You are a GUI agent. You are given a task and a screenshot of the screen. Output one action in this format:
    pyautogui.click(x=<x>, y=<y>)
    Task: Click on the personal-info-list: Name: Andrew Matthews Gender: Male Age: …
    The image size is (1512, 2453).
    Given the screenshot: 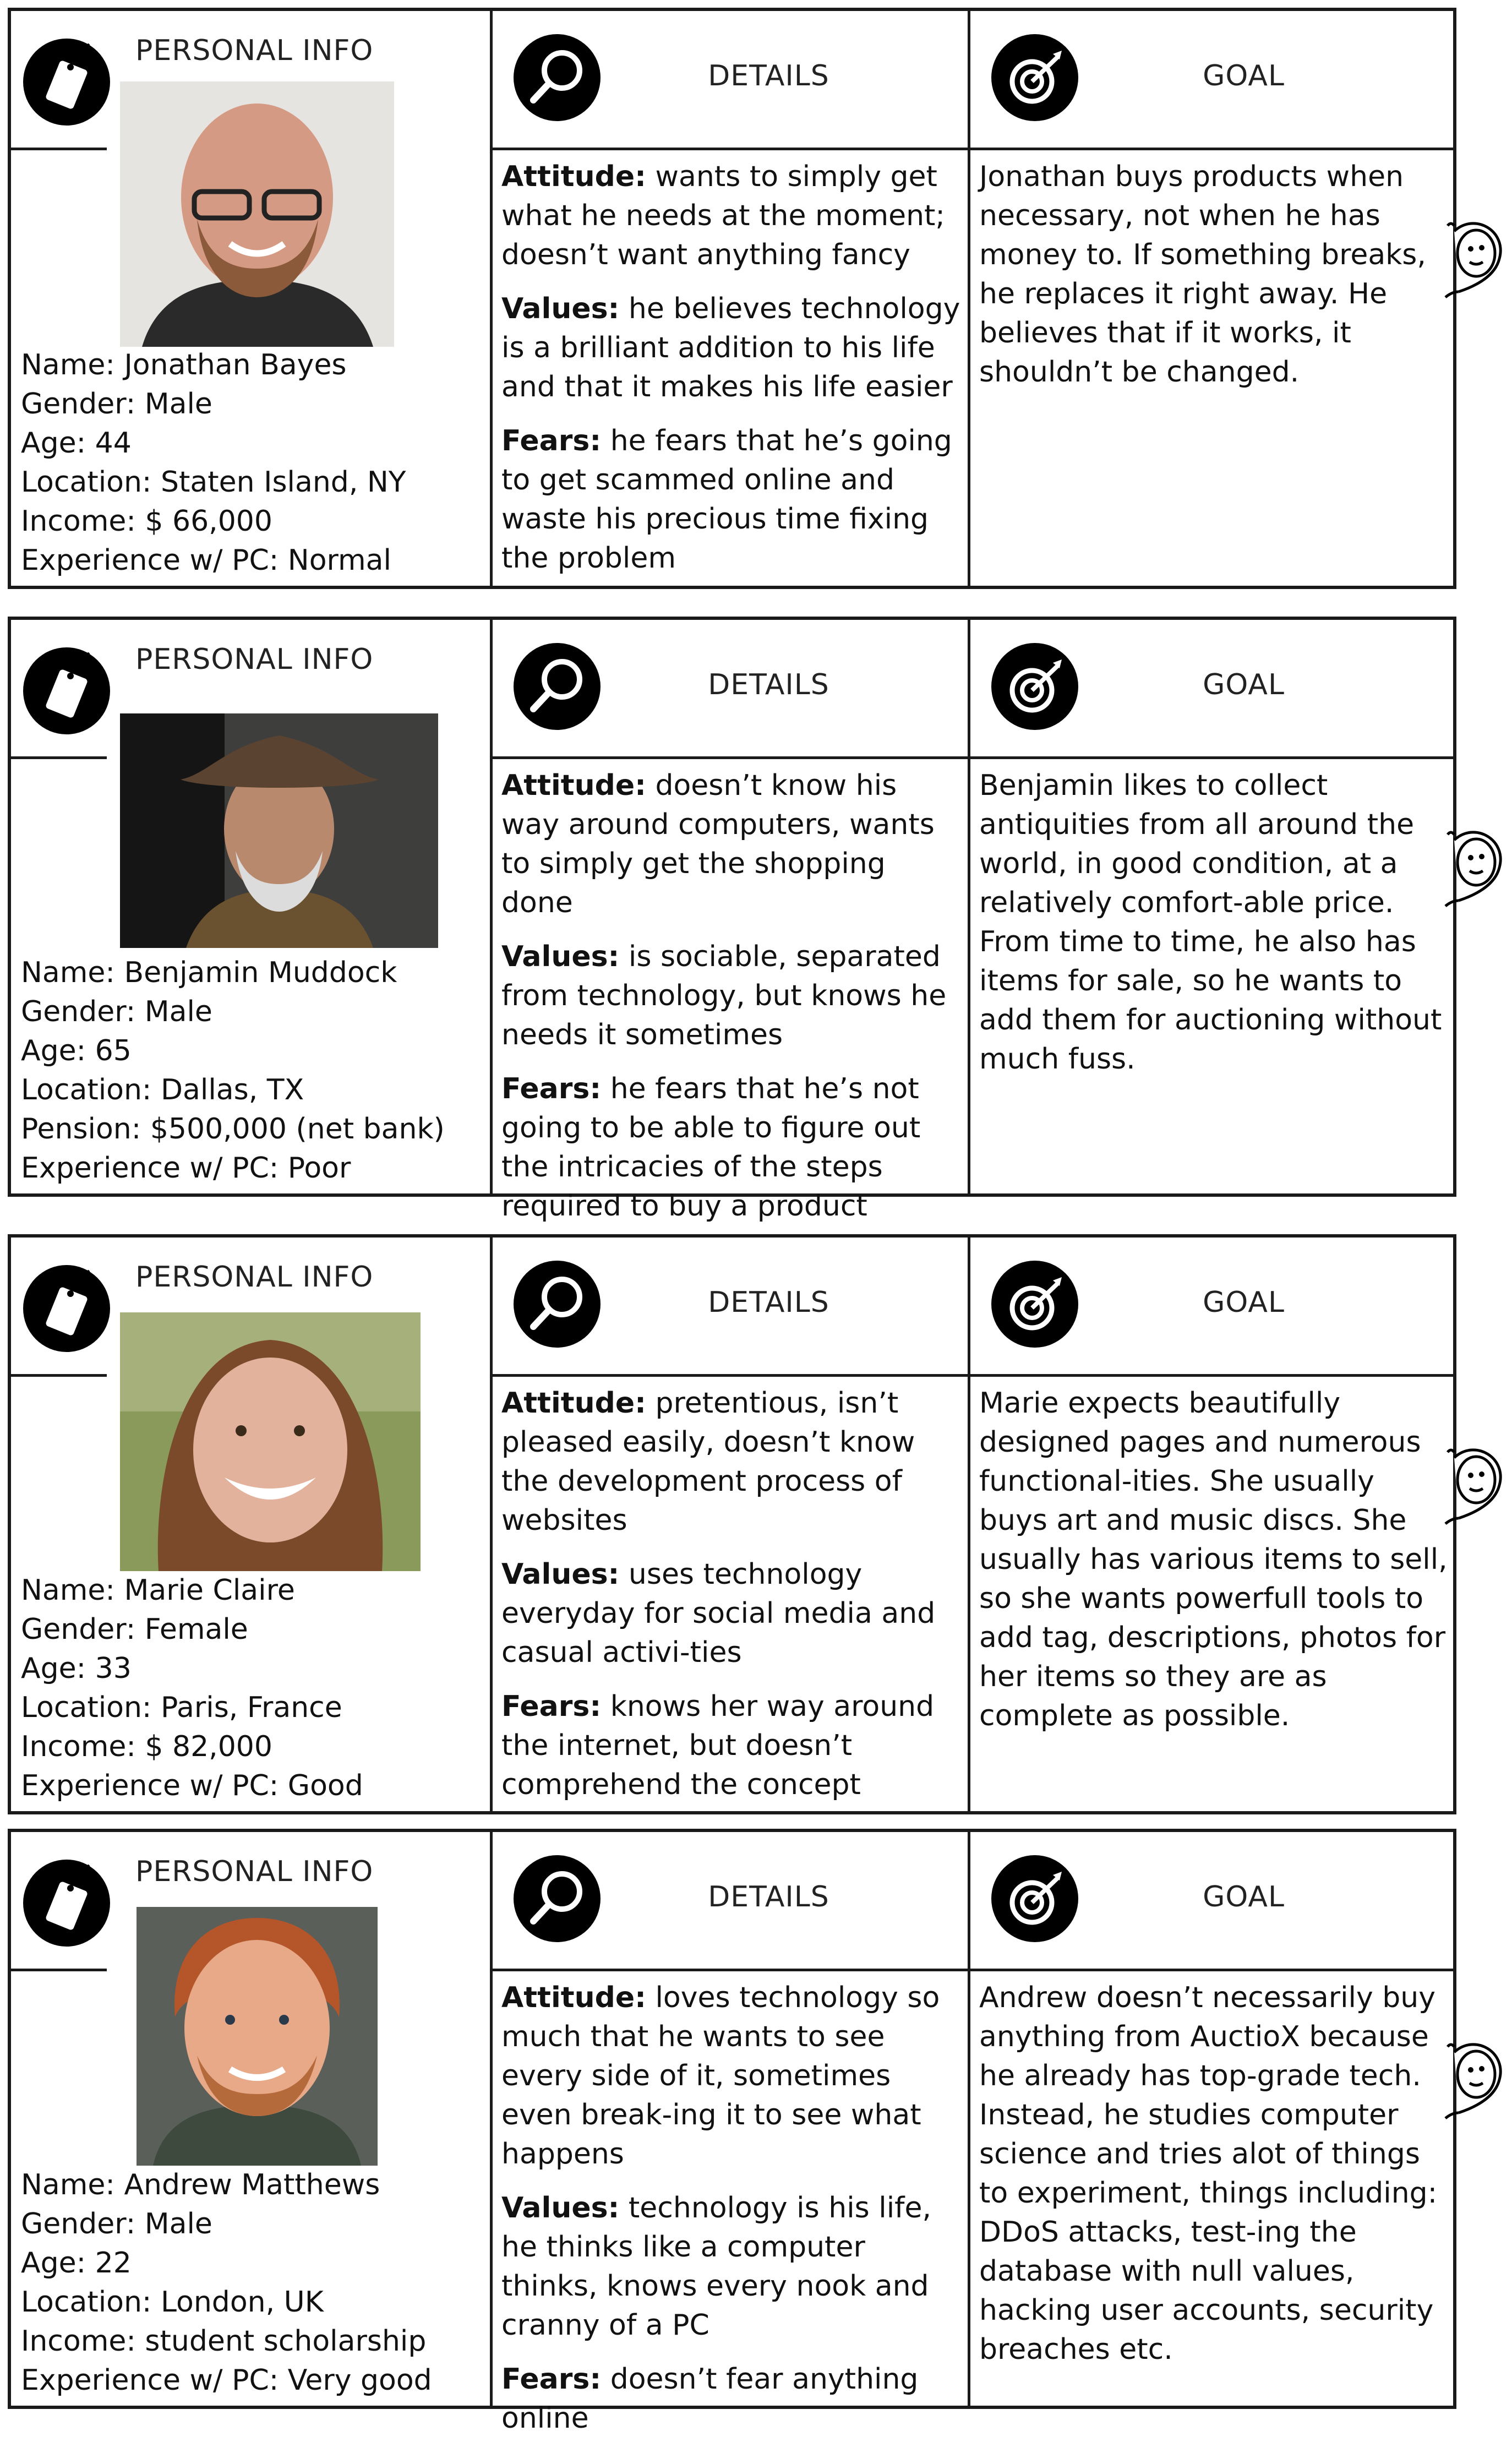 What is the action you would take?
    pyautogui.click(x=227, y=2283)
    